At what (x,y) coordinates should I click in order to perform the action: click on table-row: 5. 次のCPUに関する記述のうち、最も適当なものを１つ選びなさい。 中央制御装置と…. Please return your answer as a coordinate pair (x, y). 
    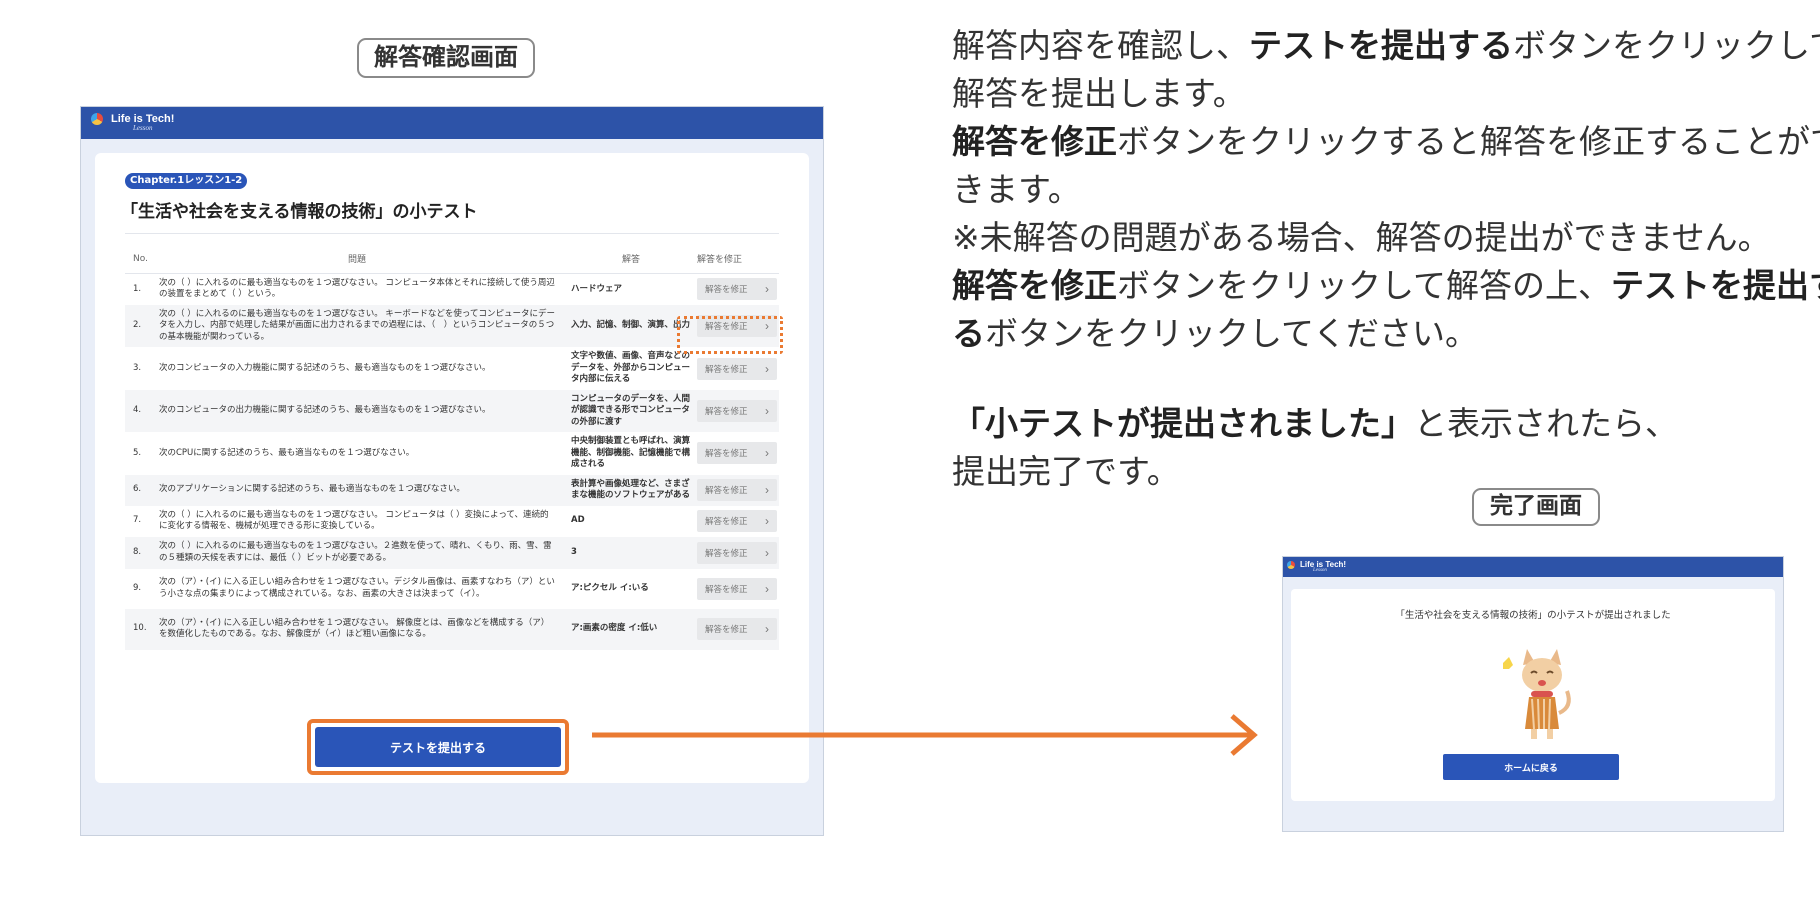
    Looking at the image, I should click on (452, 453).